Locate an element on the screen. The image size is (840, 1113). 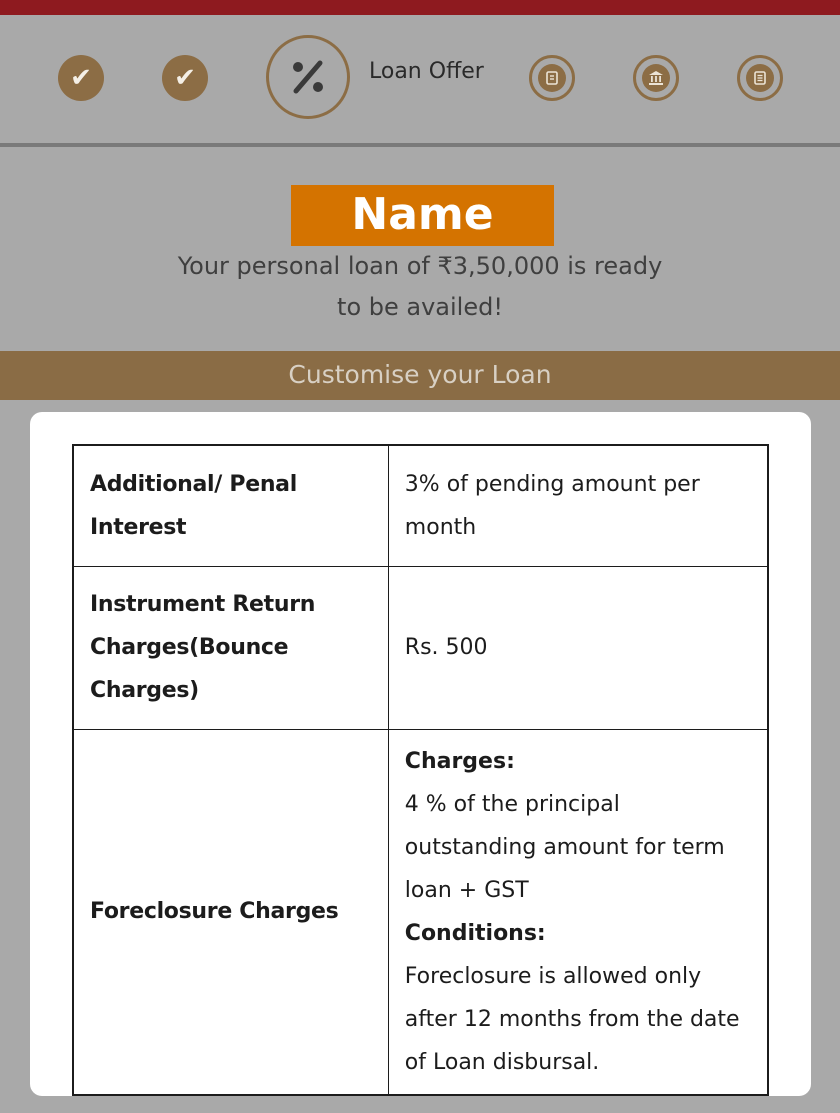
customise-loan-header: Customise your Loan is located at coordinates (420, 375).